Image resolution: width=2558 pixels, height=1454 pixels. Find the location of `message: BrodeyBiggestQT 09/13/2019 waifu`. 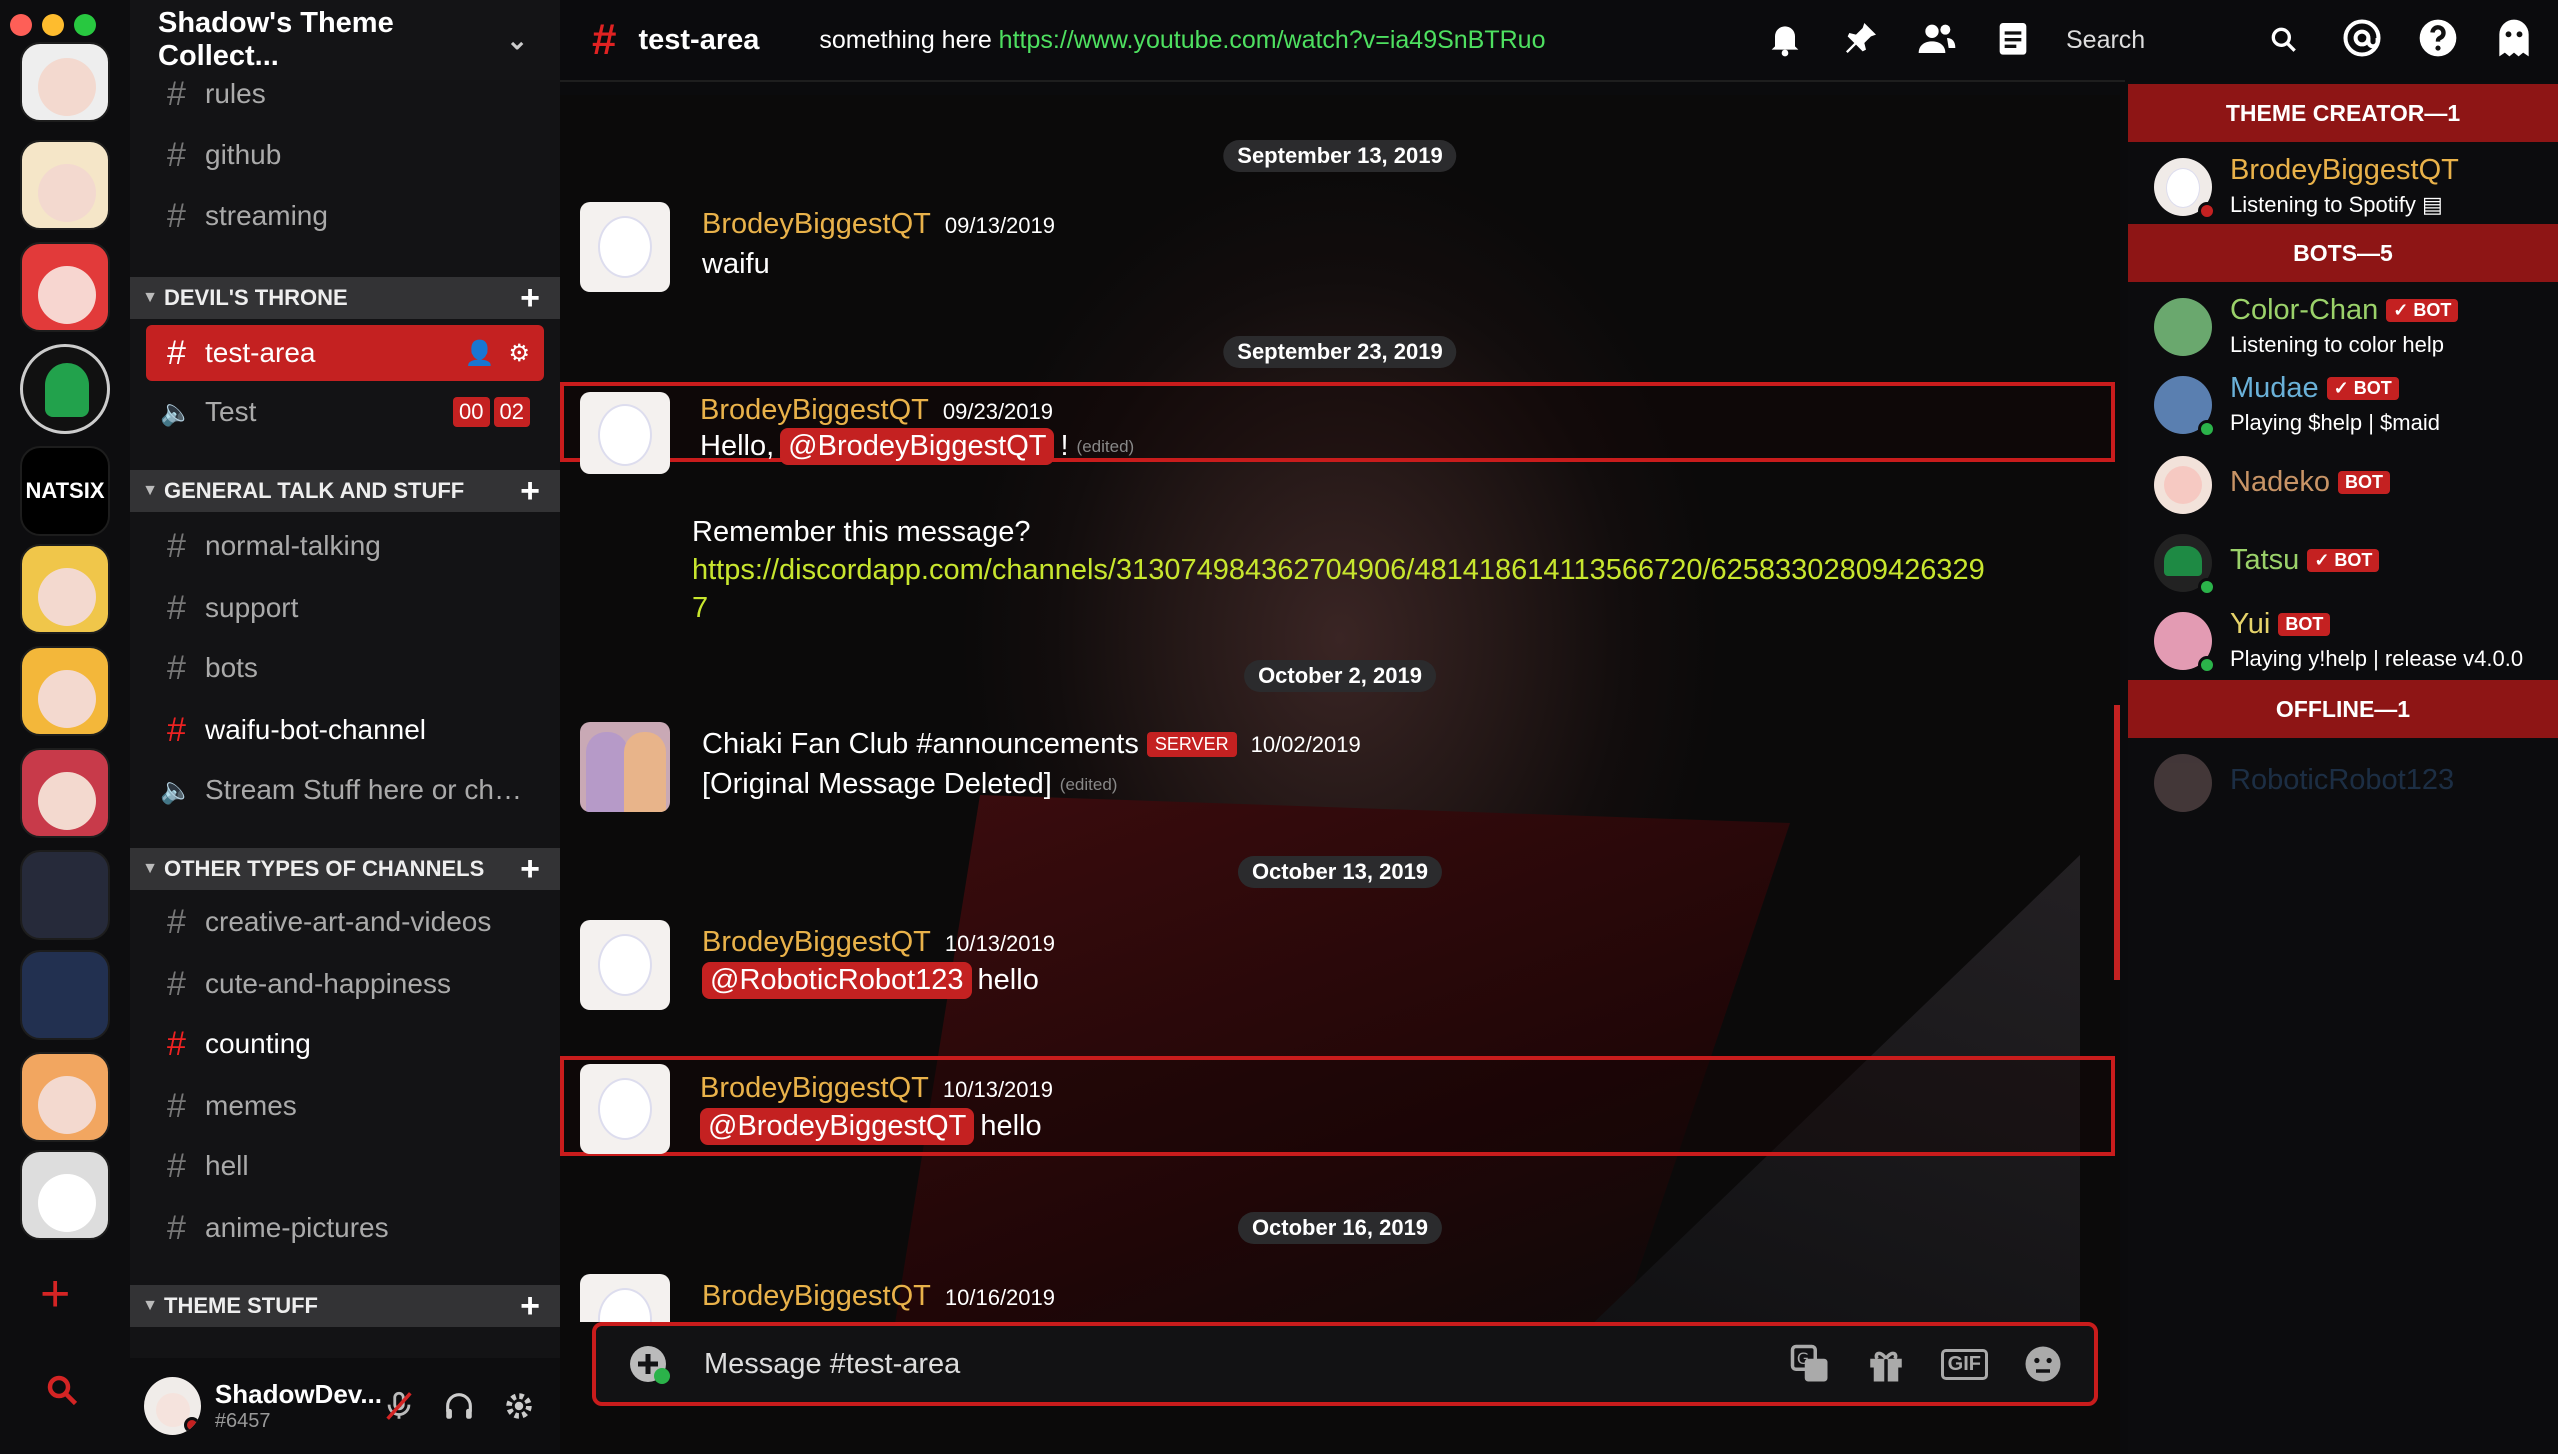

message: BrodeyBiggestQT 09/13/2019 waifu is located at coordinates (1340, 247).